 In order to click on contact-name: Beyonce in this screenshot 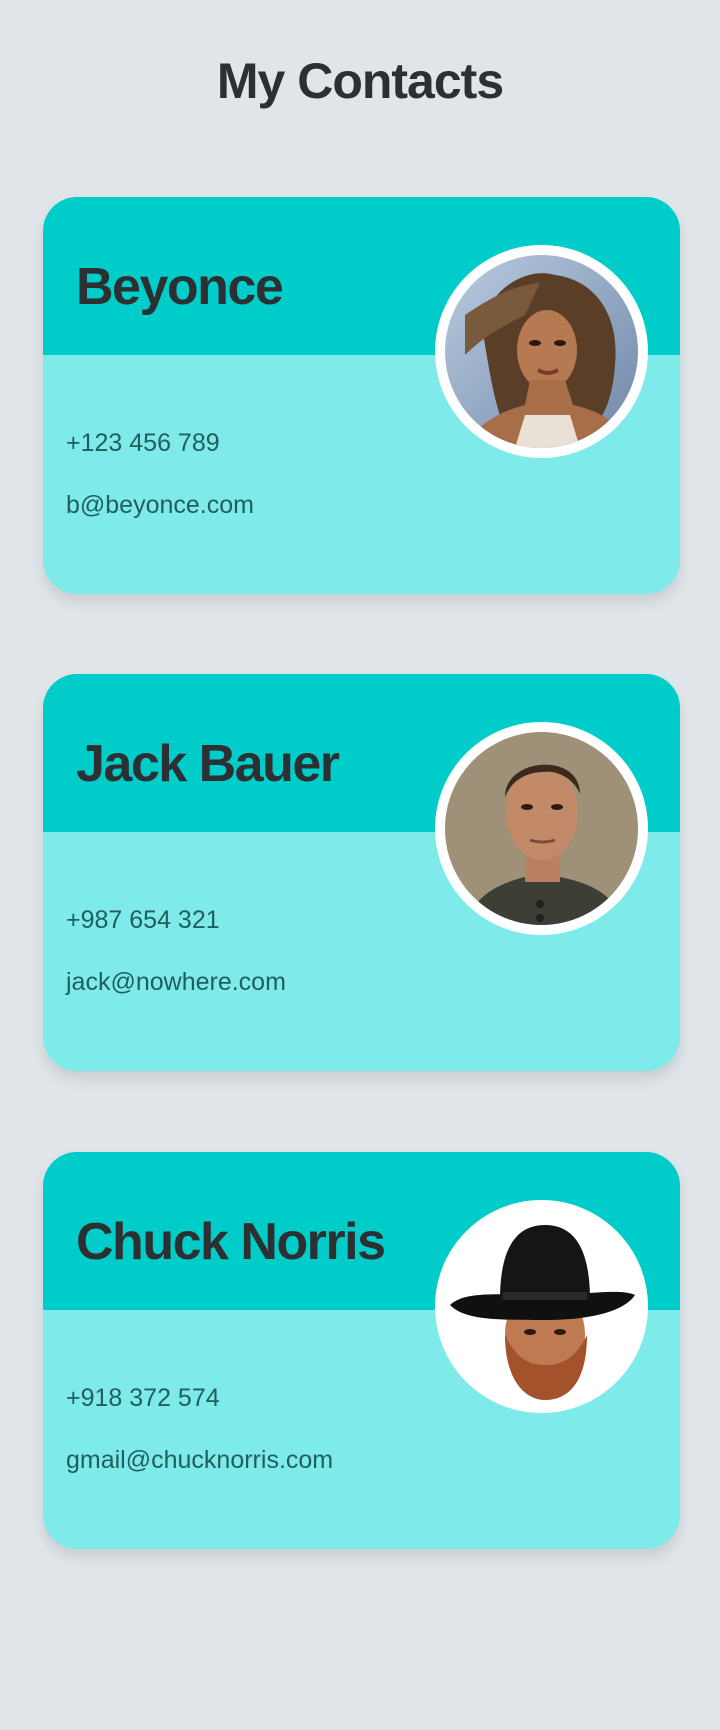, I will do `click(180, 287)`.